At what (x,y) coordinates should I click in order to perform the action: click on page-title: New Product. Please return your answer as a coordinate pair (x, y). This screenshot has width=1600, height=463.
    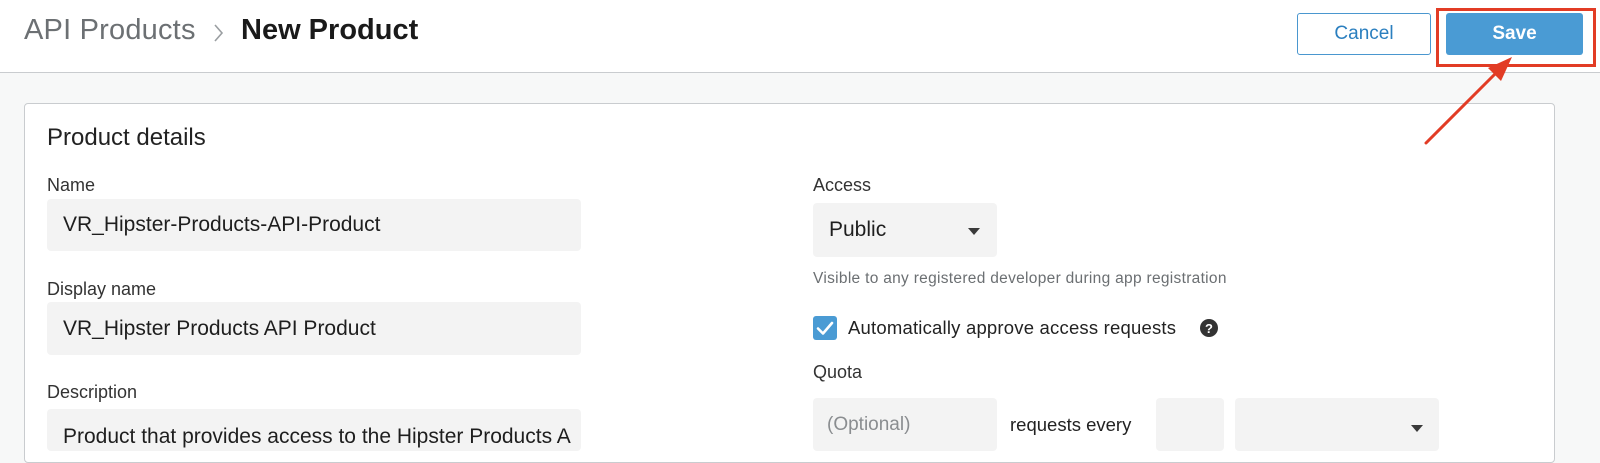
    Looking at the image, I should click on (330, 30).